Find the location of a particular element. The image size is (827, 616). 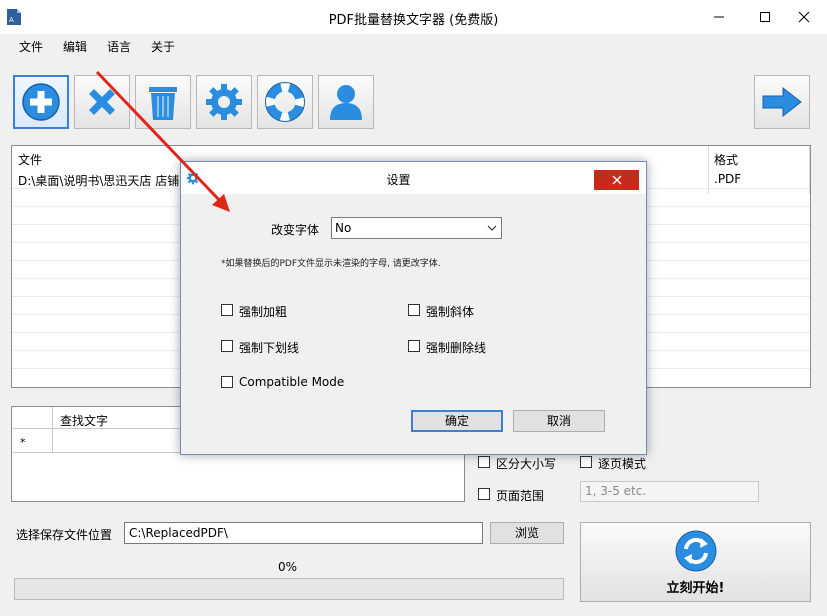

x-icon is located at coordinates (102, 102).